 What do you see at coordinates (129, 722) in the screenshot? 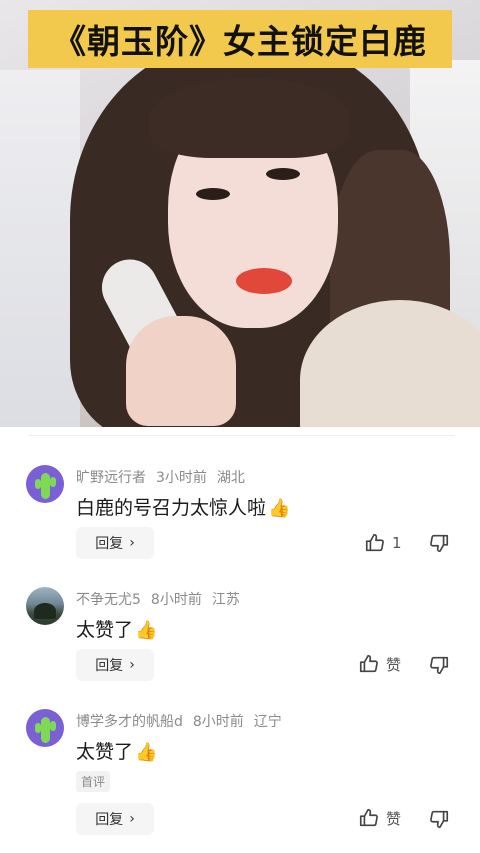
I see `comment-username: 博学多才的帆船d` at bounding box center [129, 722].